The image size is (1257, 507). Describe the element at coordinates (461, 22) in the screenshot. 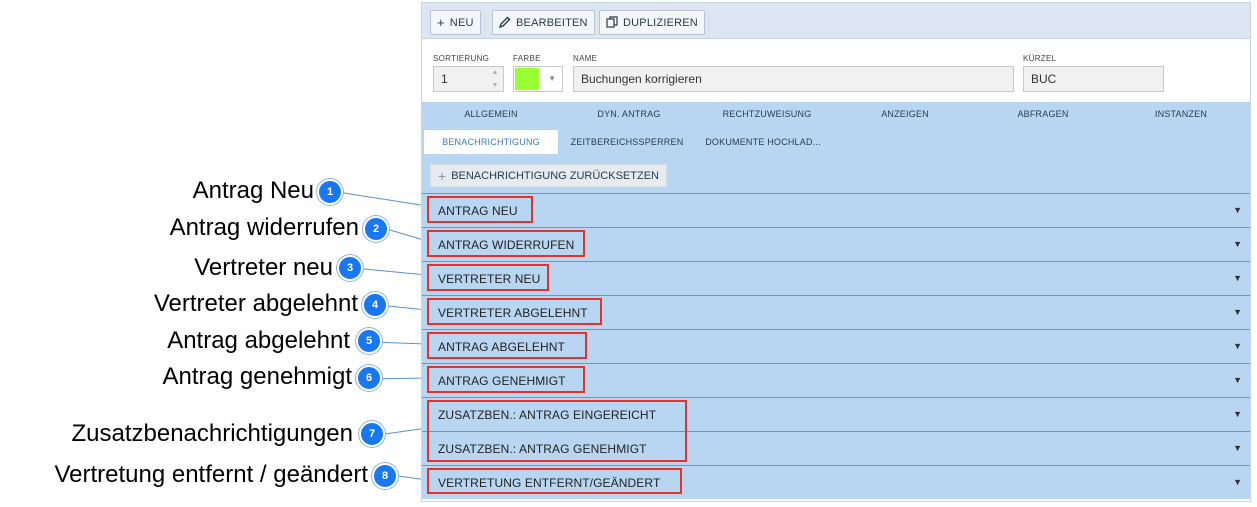

I see `new-button-label: NEU` at that location.